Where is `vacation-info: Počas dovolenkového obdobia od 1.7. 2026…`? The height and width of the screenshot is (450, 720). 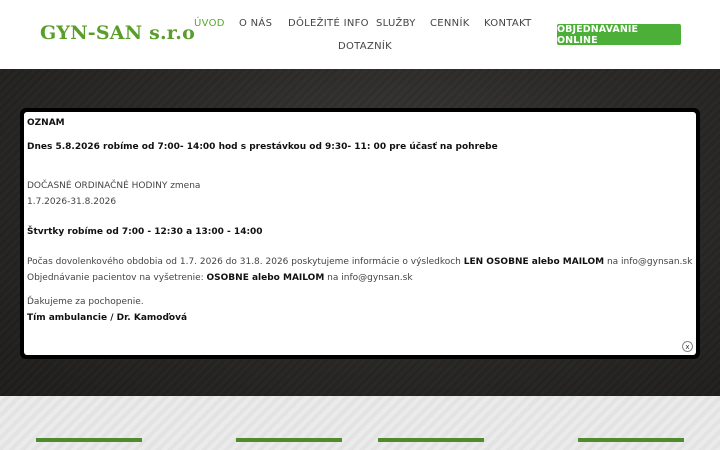
vacation-info: Počas dovolenkového obdobia od 1.7. 2026… is located at coordinates (359, 262).